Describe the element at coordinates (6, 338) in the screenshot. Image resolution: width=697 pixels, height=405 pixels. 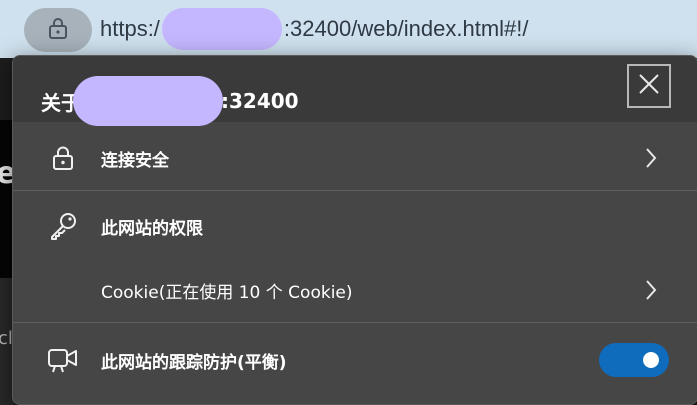
I see `background-text: cl` at that location.